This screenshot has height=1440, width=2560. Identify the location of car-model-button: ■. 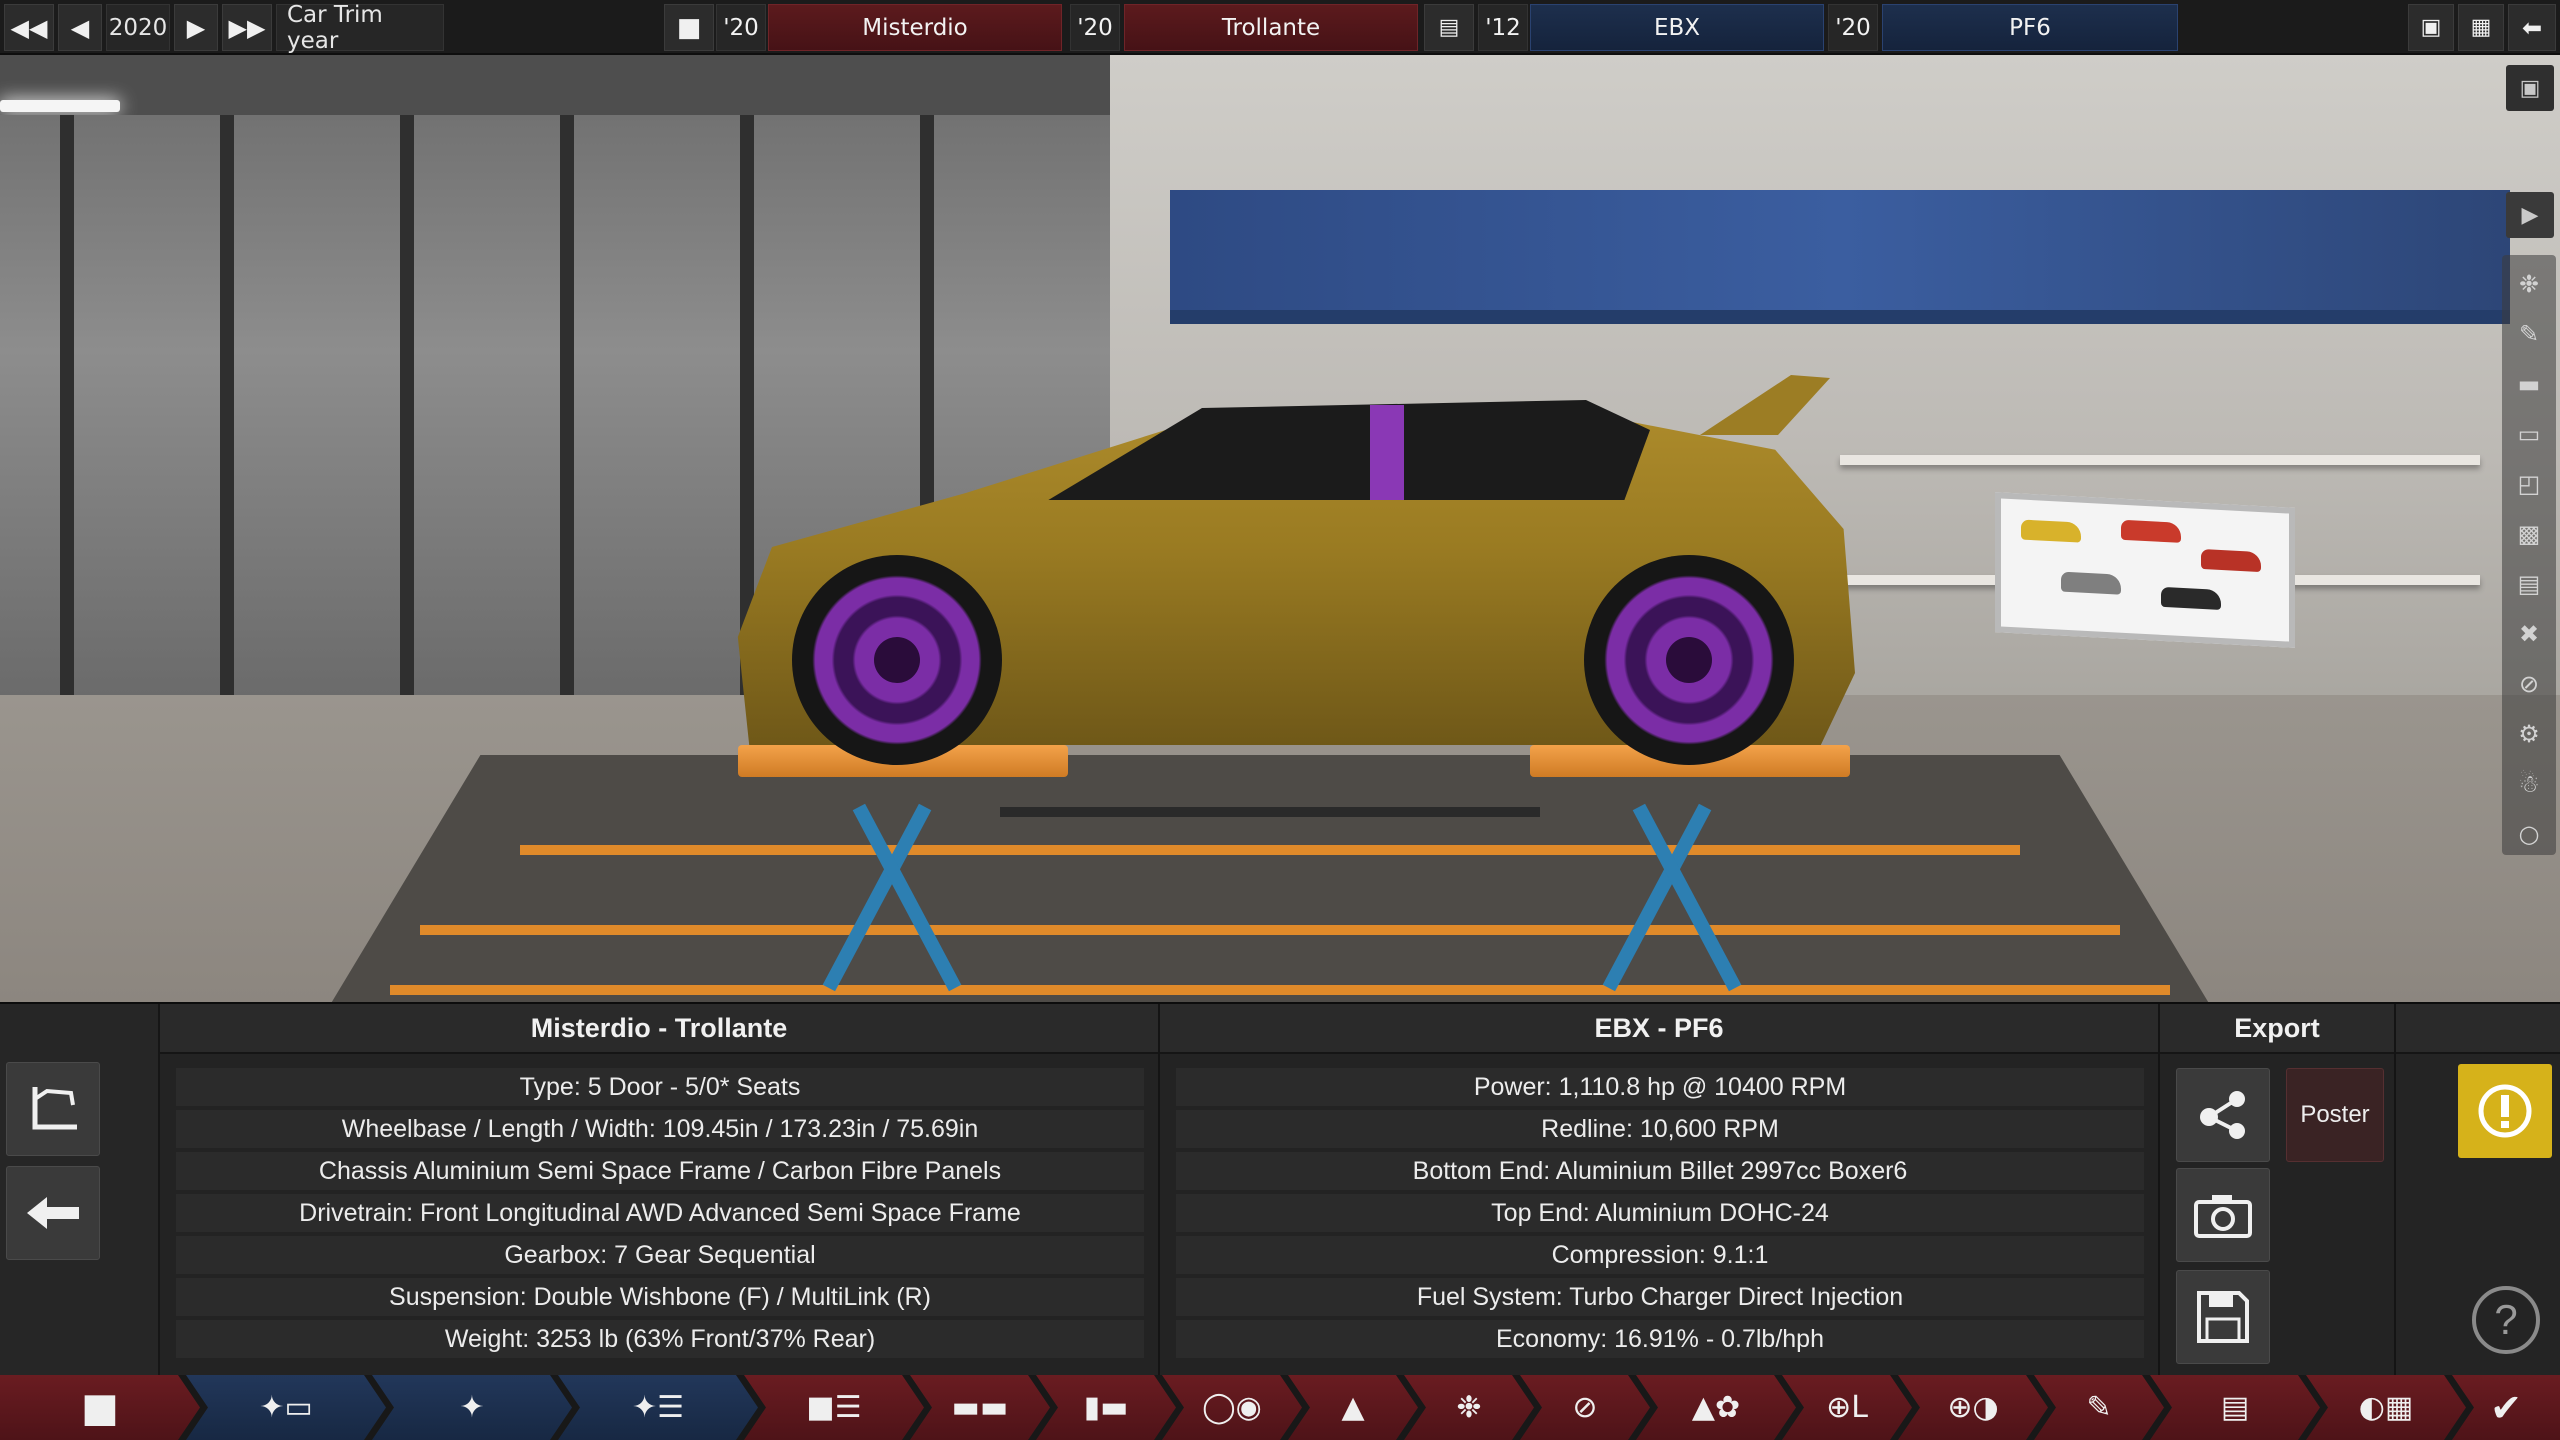
(689, 27).